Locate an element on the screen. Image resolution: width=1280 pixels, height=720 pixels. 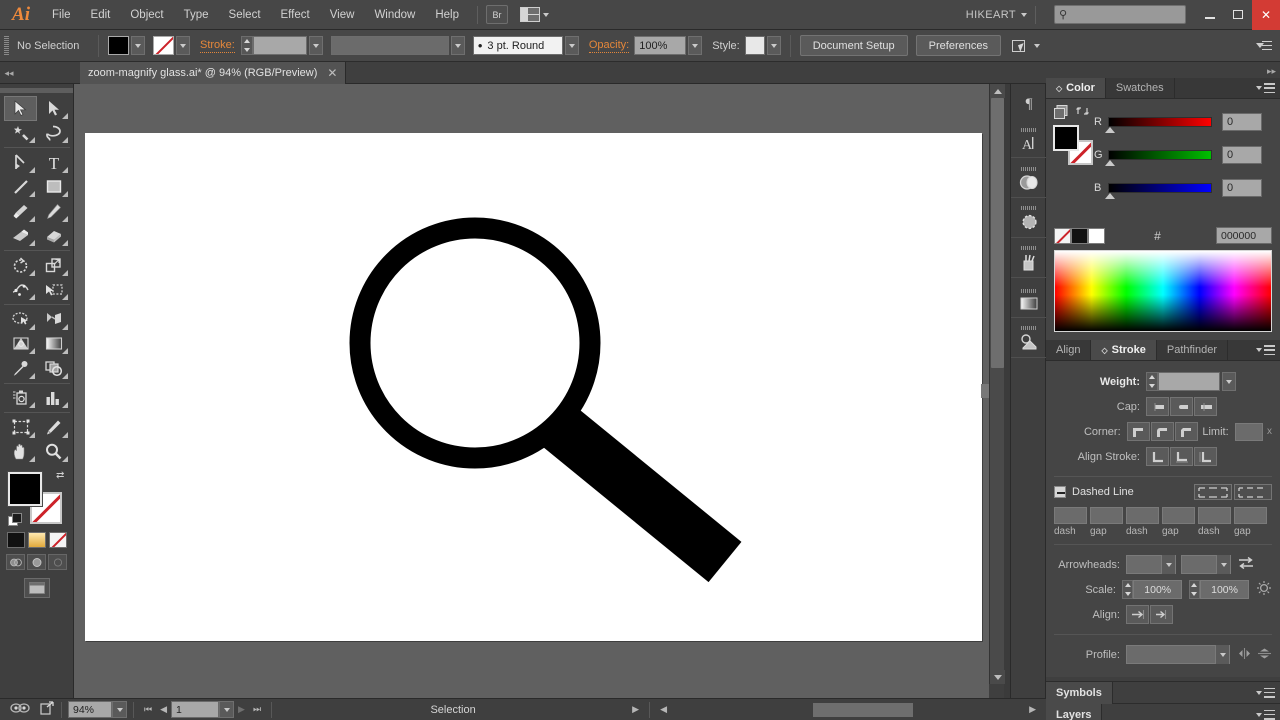
cap-projecting-icon is located at coordinates (1205, 406).